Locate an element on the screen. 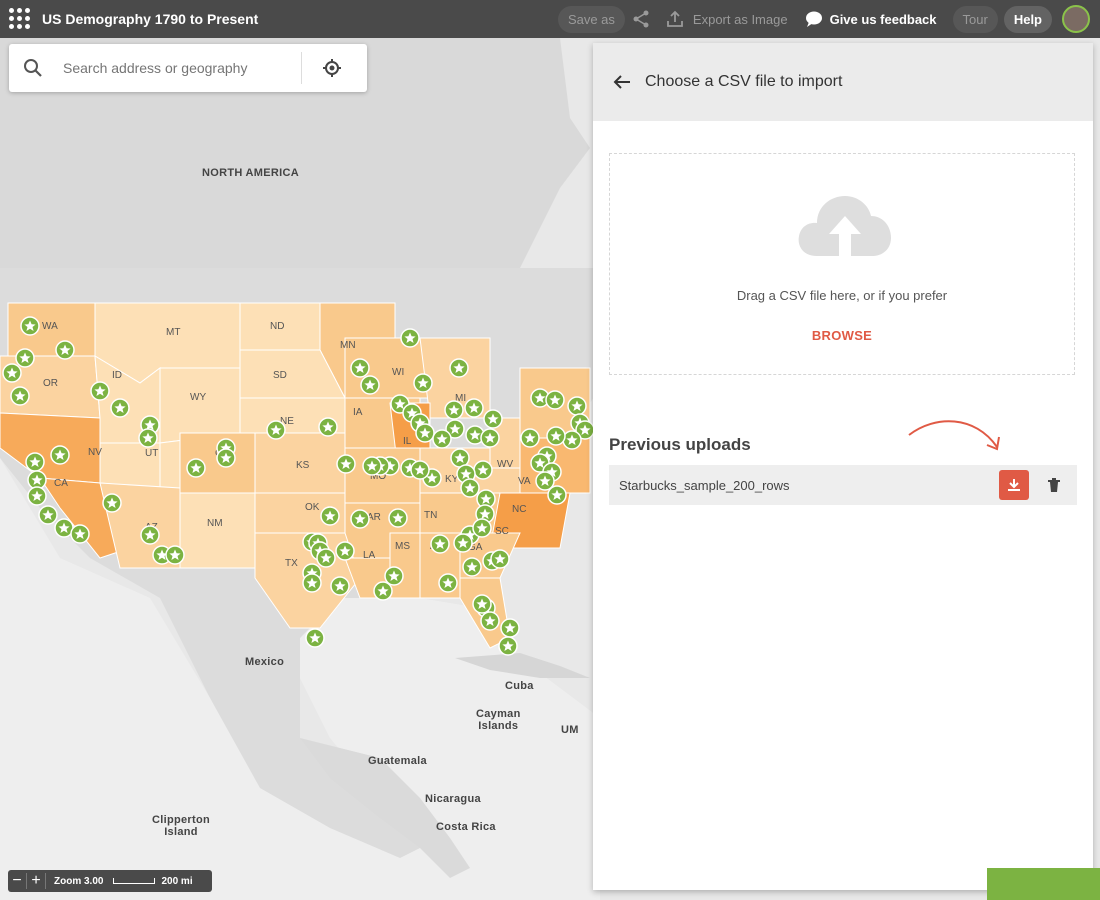  label-clipperton: Clipperton Island is located at coordinates (181, 826).